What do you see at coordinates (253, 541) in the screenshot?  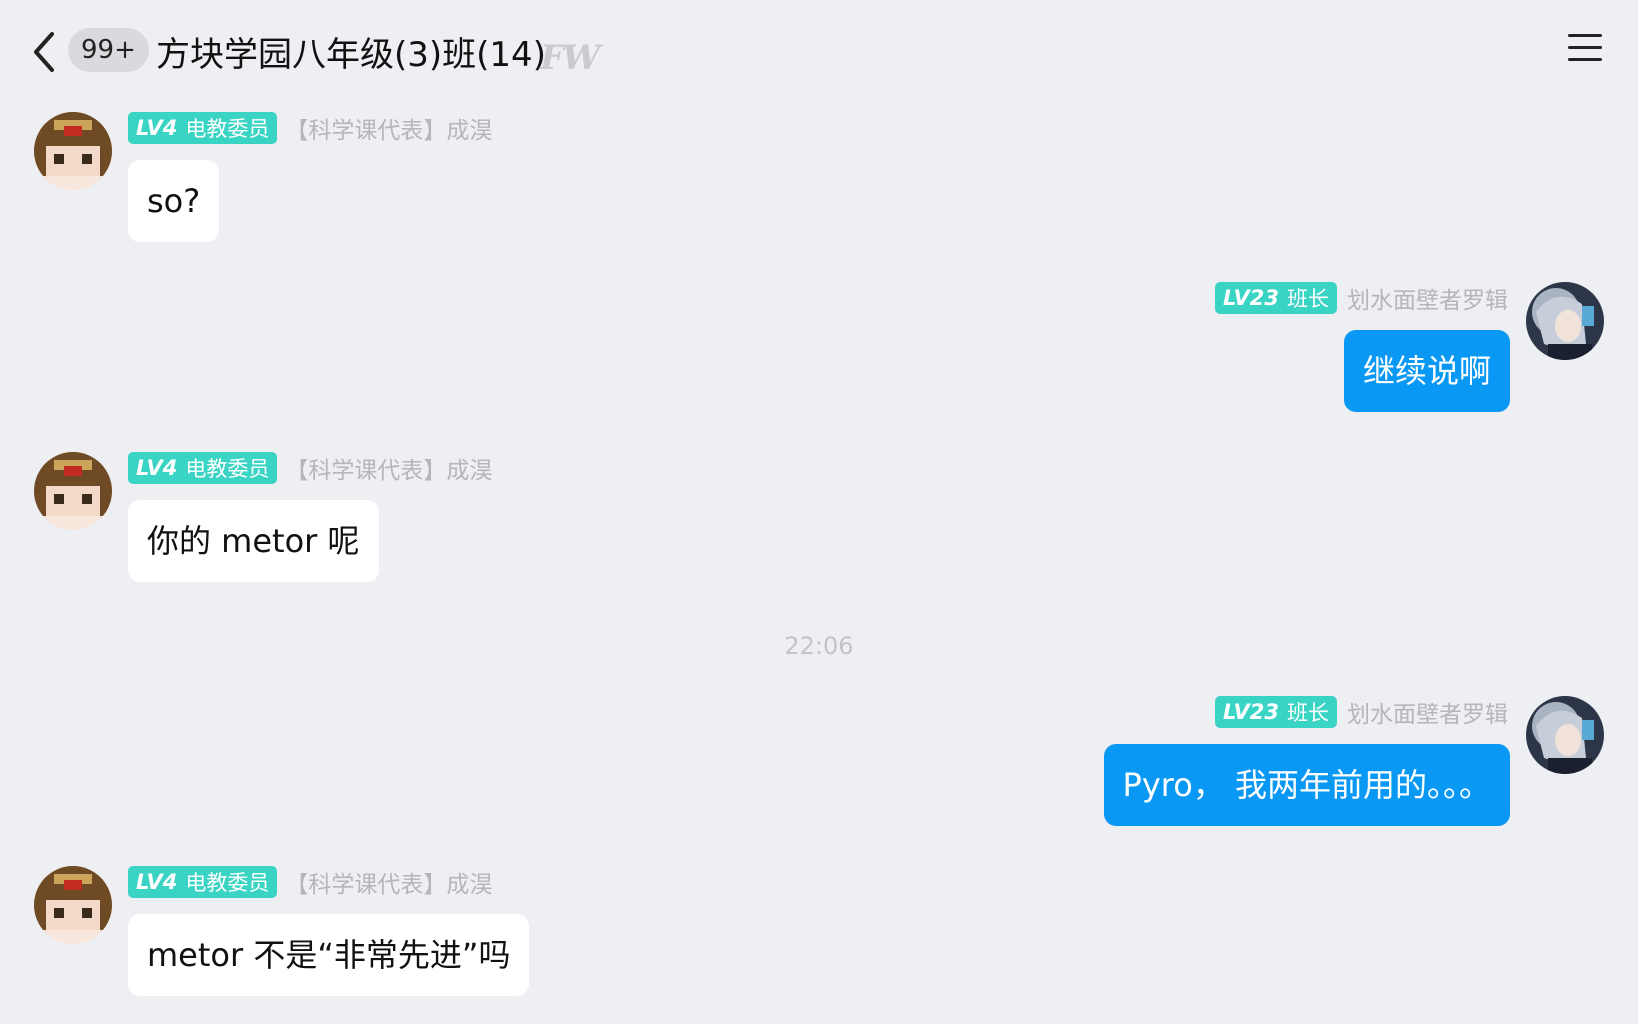 I see `message-bubble: 你的 metor 呢` at bounding box center [253, 541].